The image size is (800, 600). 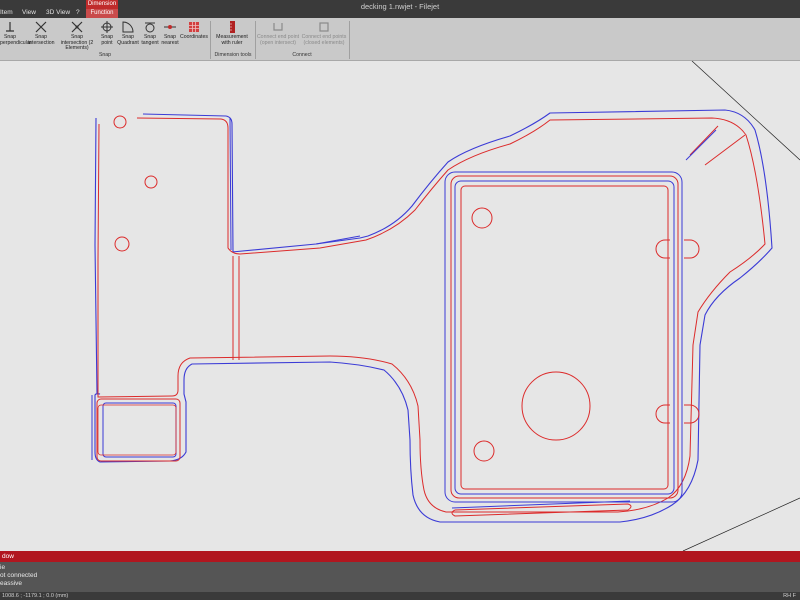 I want to click on connect-endpoints-label: Connect end points (closed elements), so click(x=324, y=40).